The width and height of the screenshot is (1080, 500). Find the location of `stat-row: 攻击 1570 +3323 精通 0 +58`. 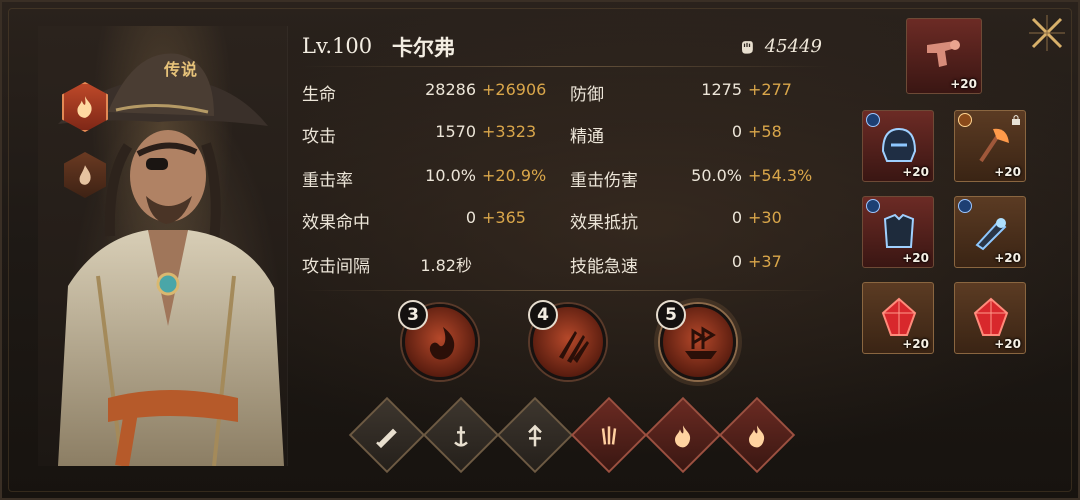

stat-row: 攻击 1570 +3323 精通 0 +58 is located at coordinates (557, 135).